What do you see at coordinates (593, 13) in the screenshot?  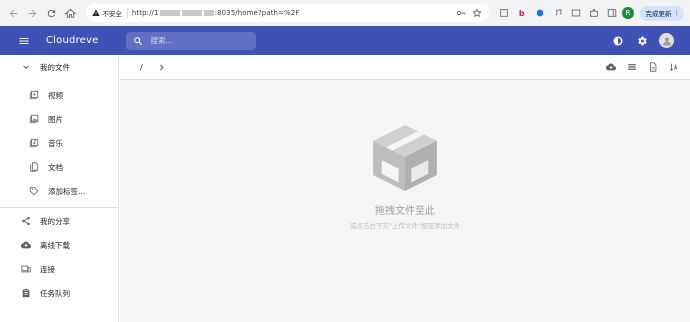 I see `puzzle-icon` at bounding box center [593, 13].